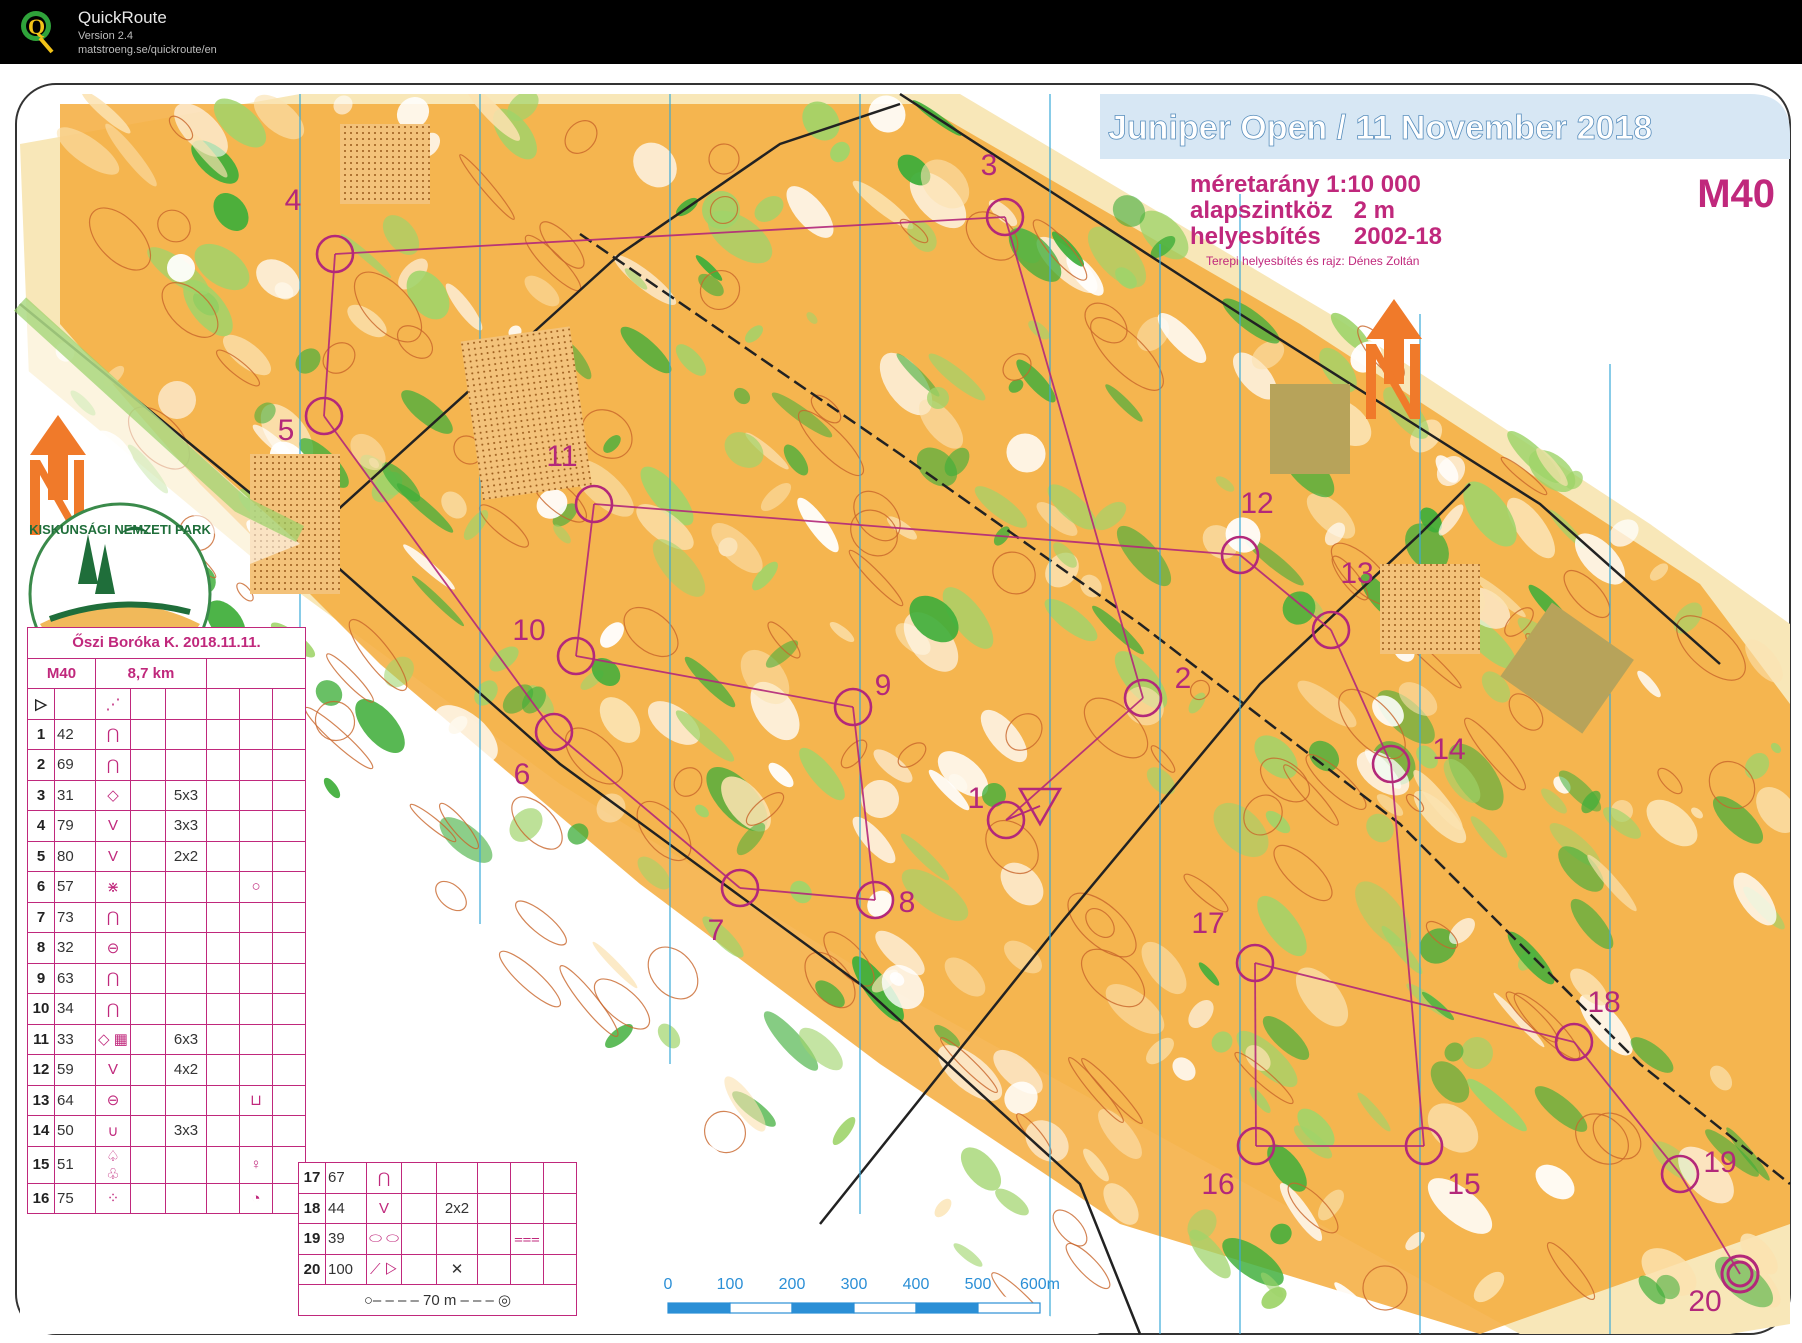 Image resolution: width=1802 pixels, height=1343 pixels. I want to click on description-row: 12 59 V 4x2, so click(166, 1070).